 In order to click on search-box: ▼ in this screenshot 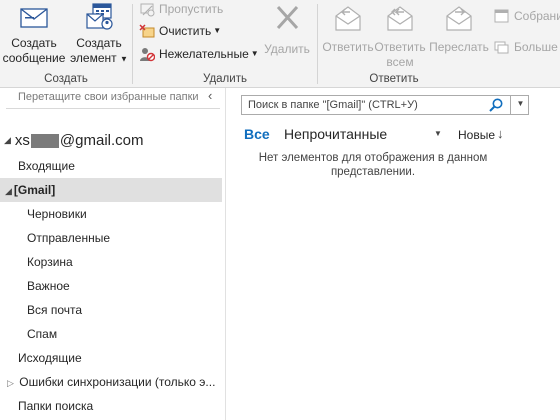, I will do `click(385, 105)`.